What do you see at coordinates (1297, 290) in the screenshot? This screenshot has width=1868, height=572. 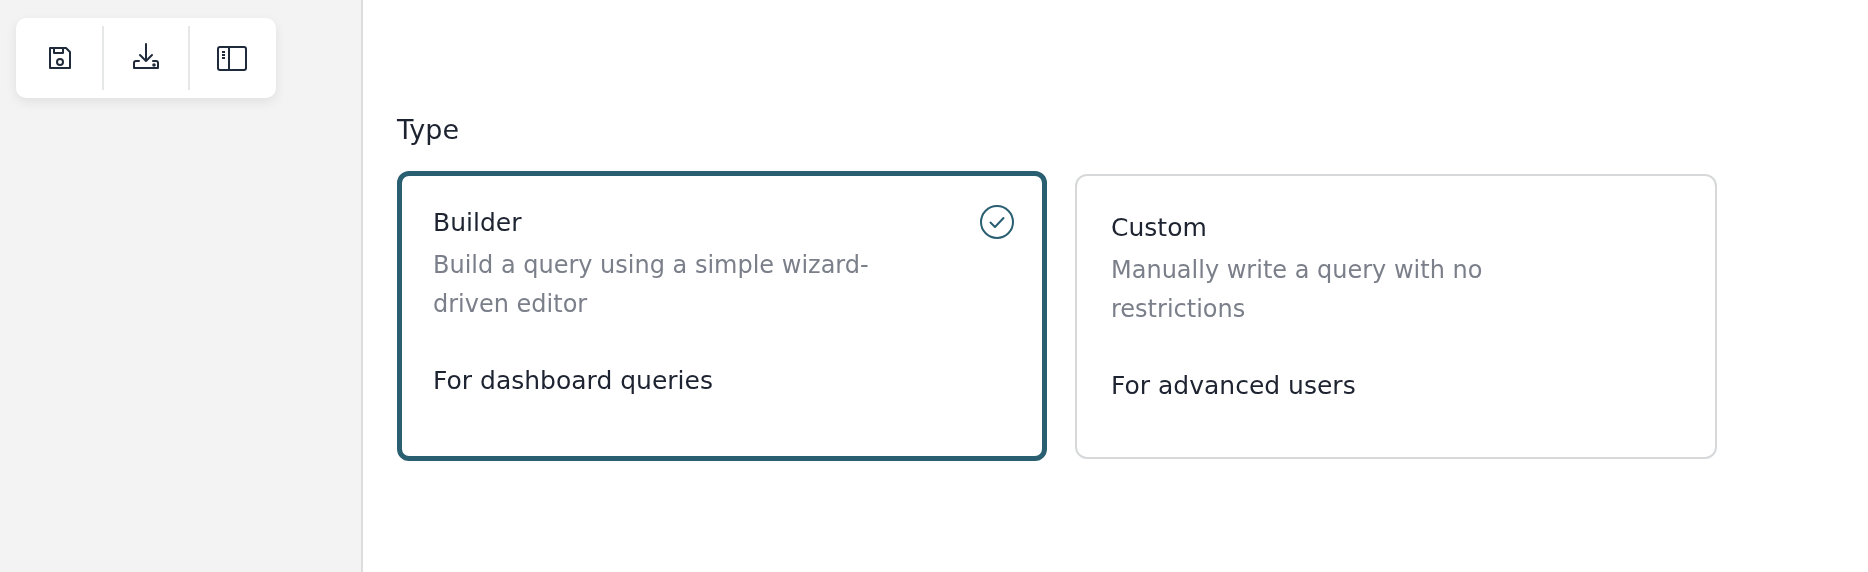 I see `option-description: Manually write a query with no restrictions` at bounding box center [1297, 290].